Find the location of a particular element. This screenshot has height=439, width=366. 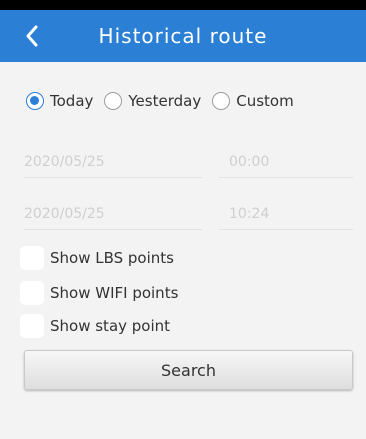

radio-custom-label: Custom is located at coordinates (265, 101).